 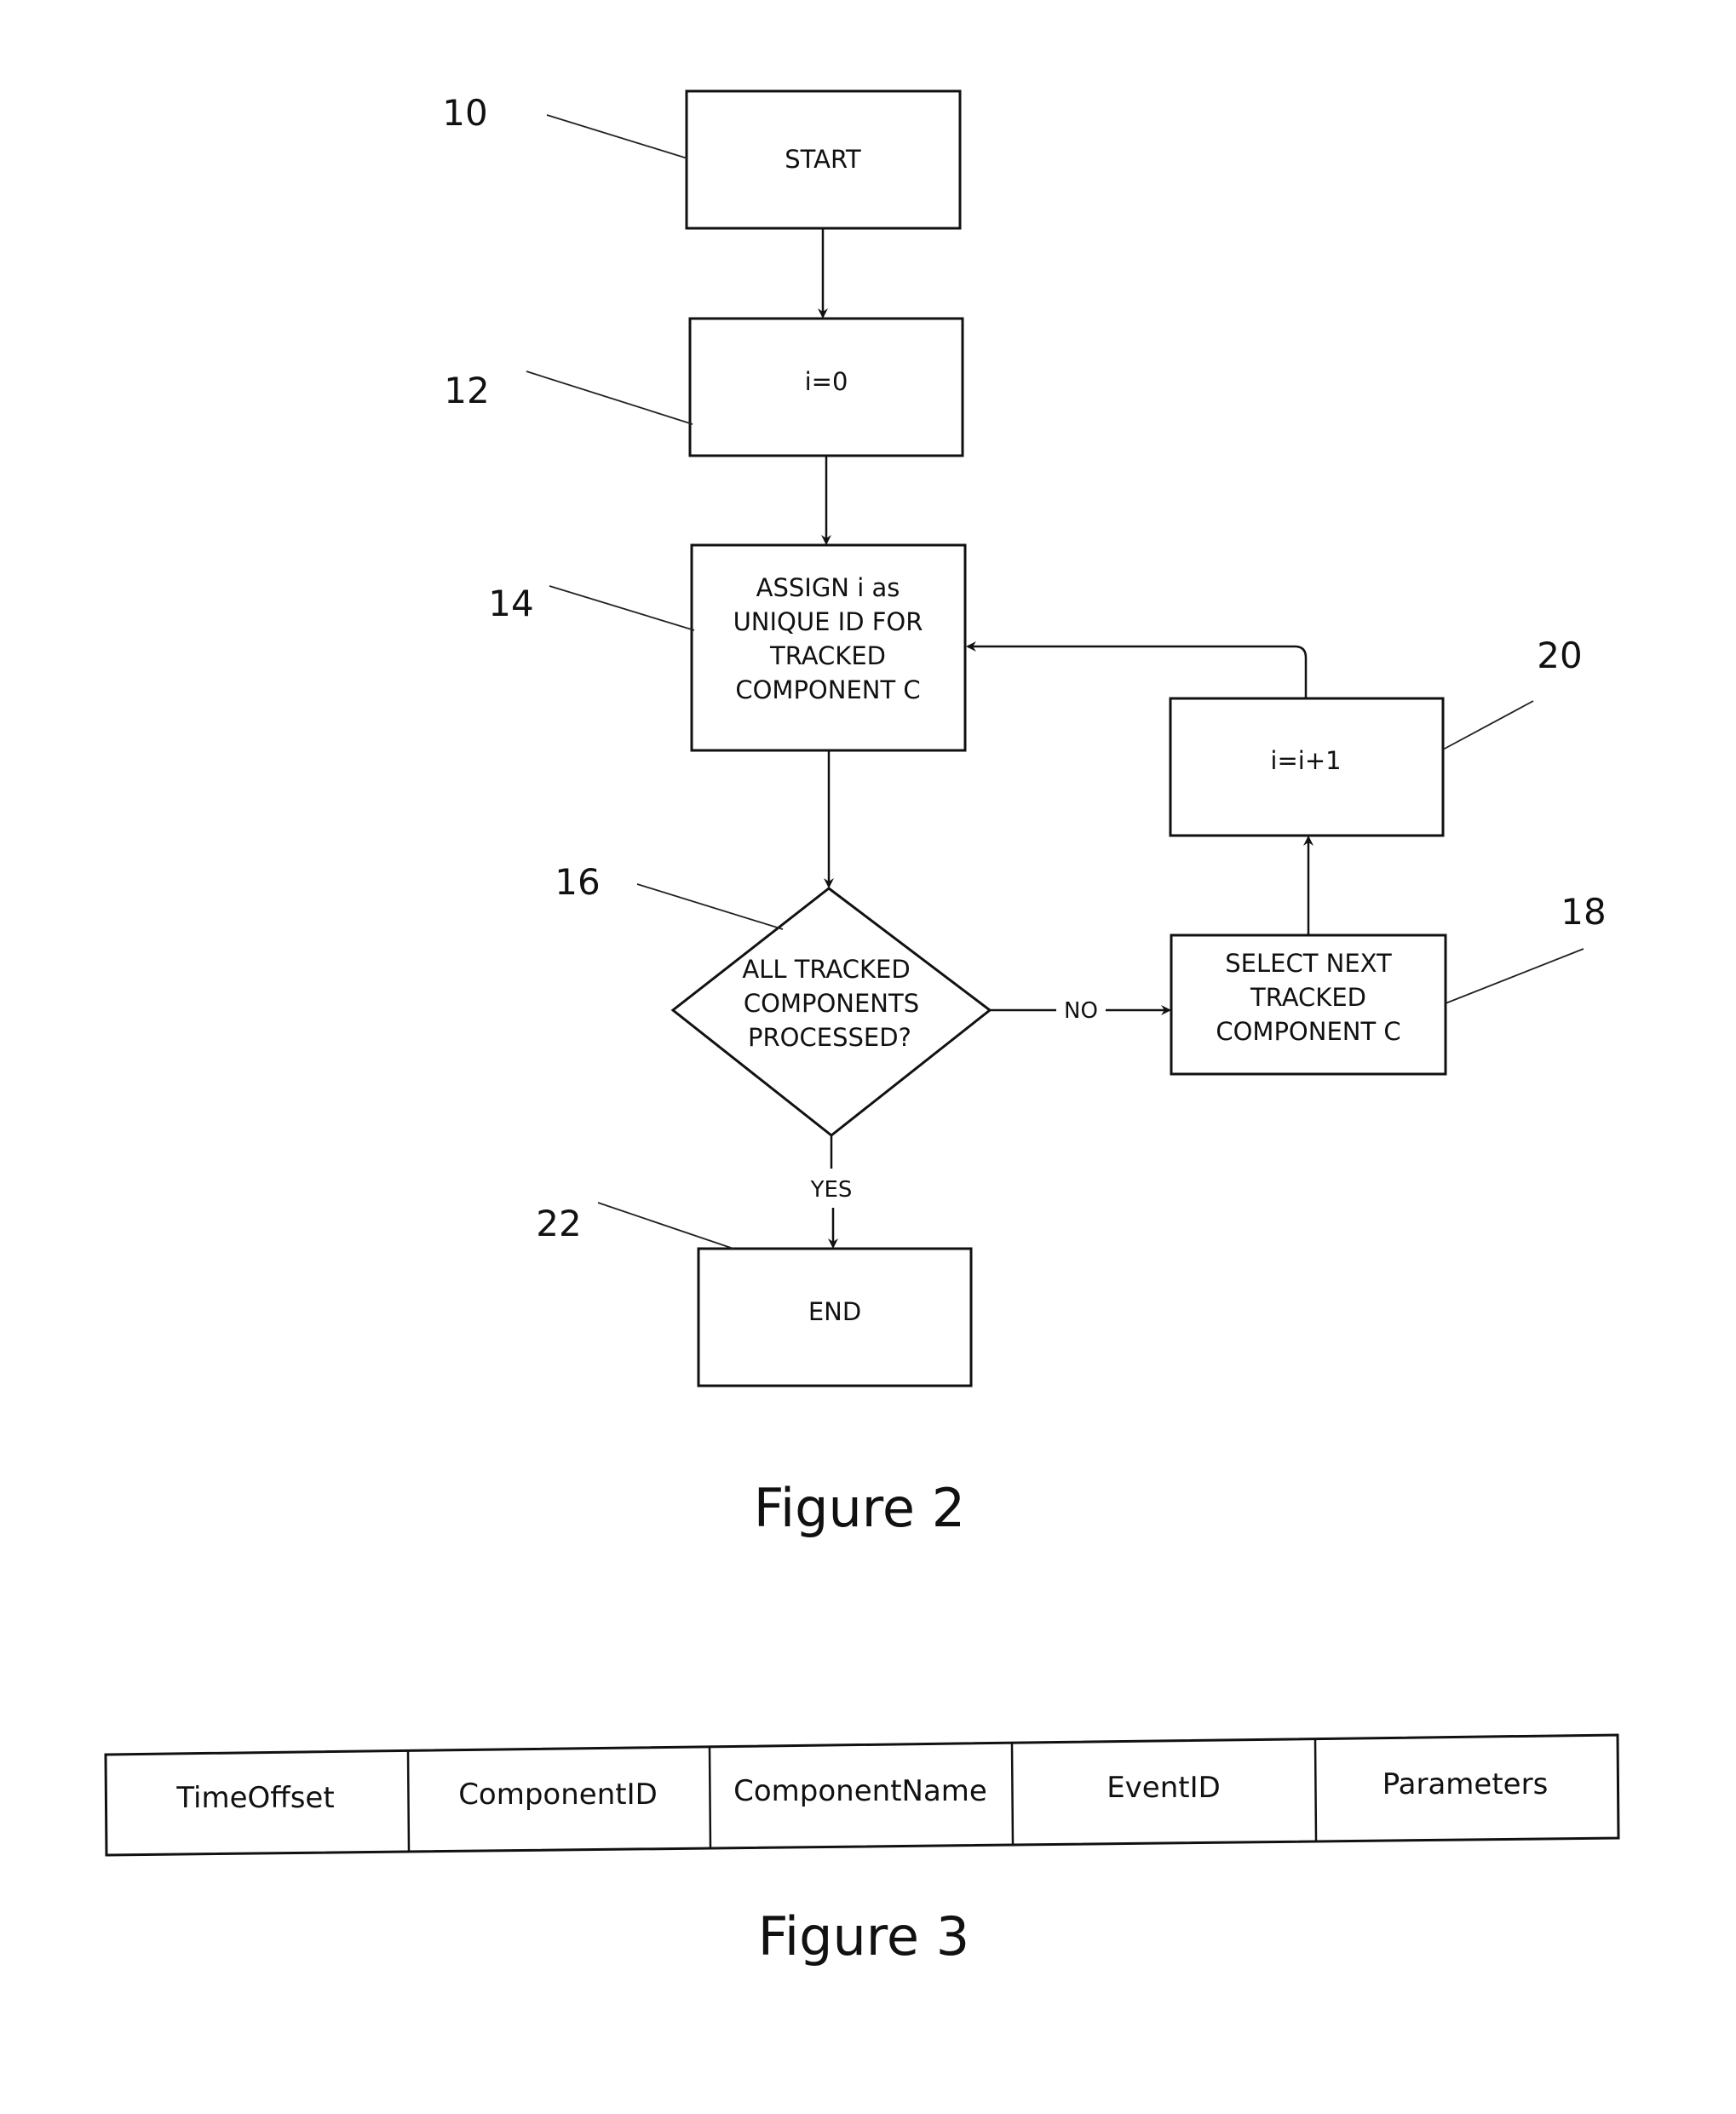 I want to click on ref-number-14: 14, so click(x=510, y=603).